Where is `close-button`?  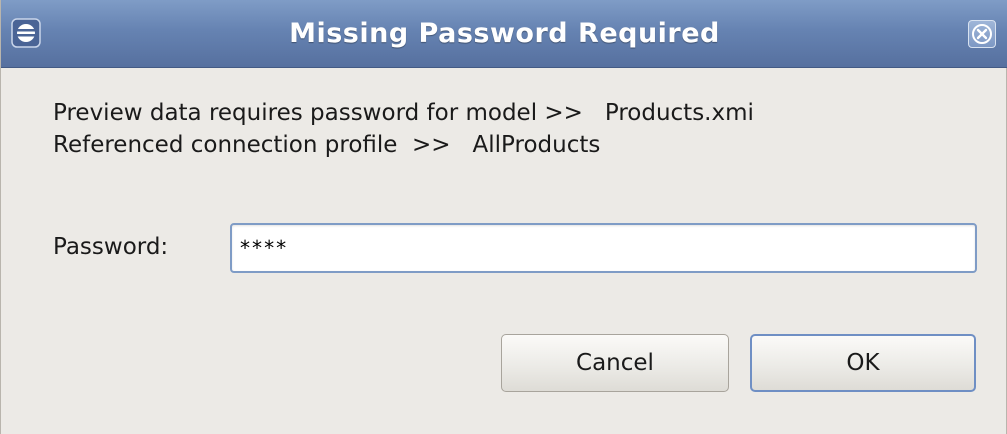 close-button is located at coordinates (982, 34).